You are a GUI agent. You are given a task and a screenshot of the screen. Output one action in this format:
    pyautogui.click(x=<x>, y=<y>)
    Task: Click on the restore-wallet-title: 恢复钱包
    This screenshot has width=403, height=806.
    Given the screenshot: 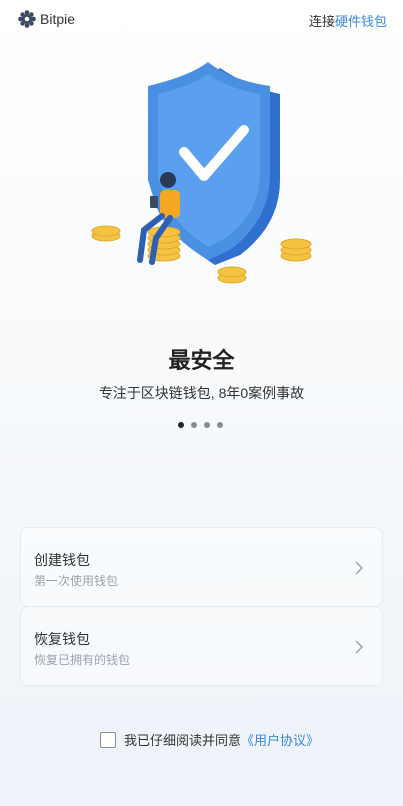 What is the action you would take?
    pyautogui.click(x=62, y=639)
    